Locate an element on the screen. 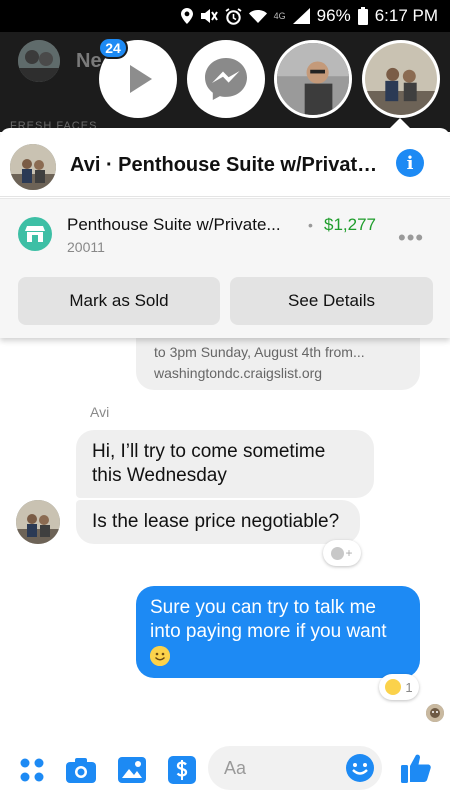  like-icon is located at coordinates (416, 768).